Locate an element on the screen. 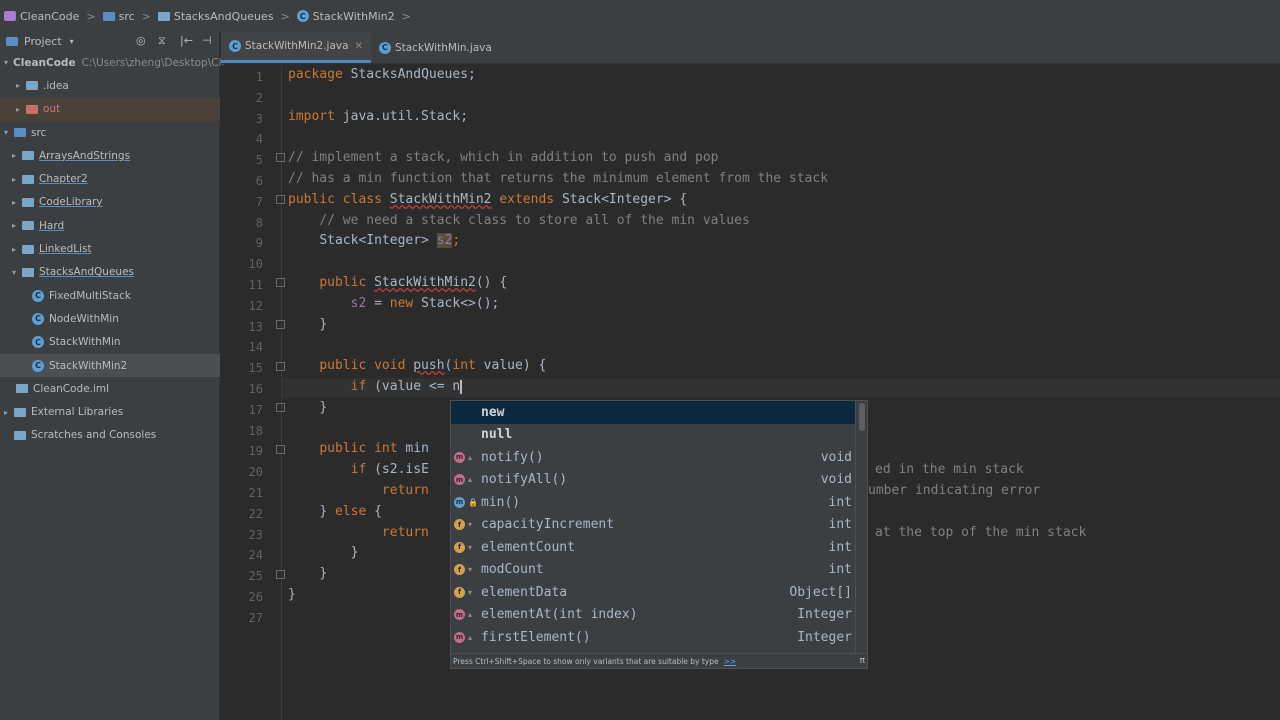 This screenshot has width=1280, height=720. breadcrumb-label: StacksAndQueues is located at coordinates (223, 16).